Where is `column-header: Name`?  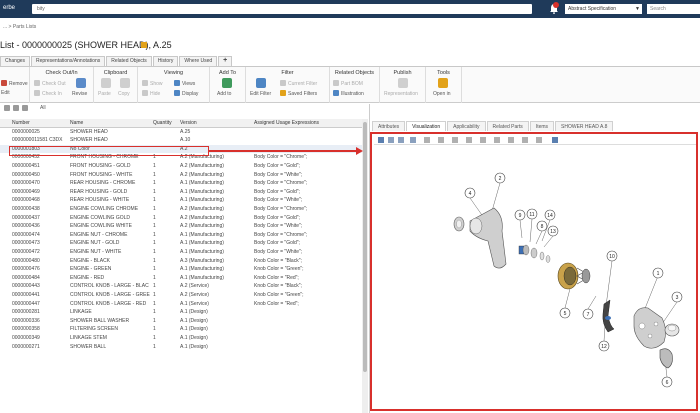 column-header: Name is located at coordinates (110, 123).